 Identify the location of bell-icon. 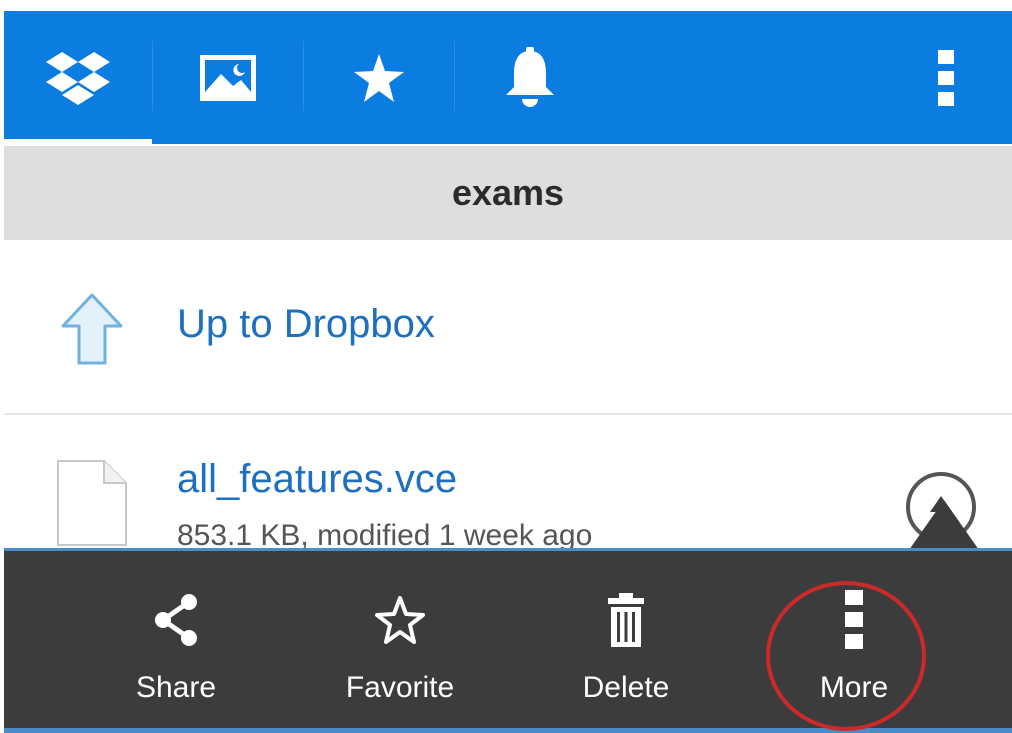
(530, 76).